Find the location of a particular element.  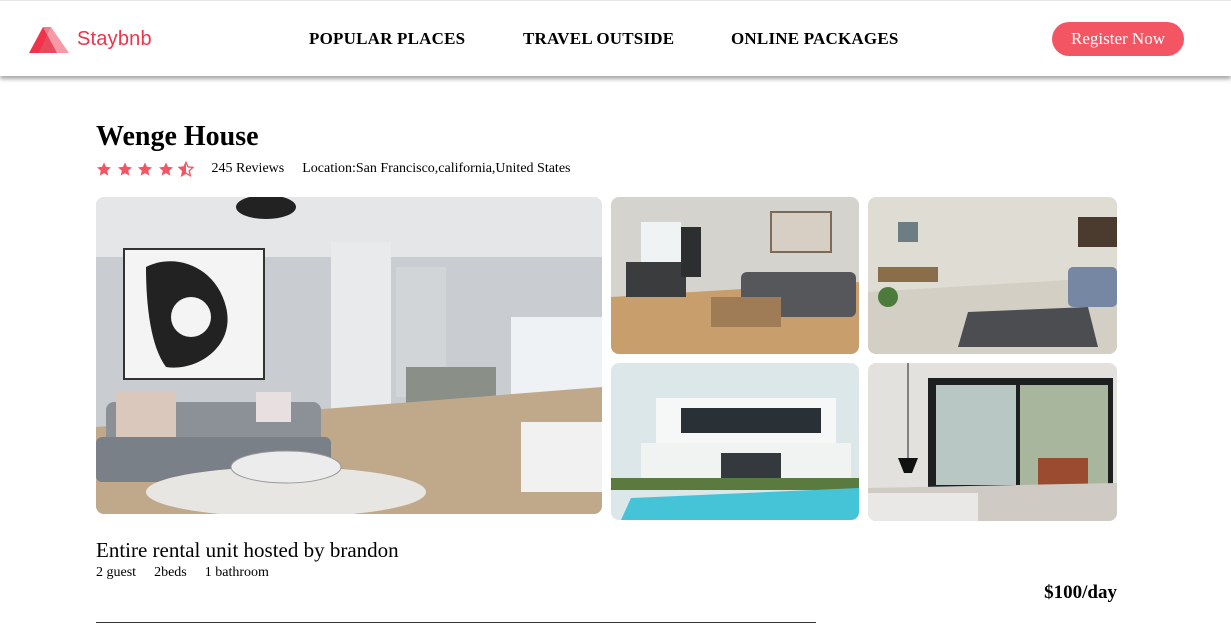

rating-stars is located at coordinates (147, 169).